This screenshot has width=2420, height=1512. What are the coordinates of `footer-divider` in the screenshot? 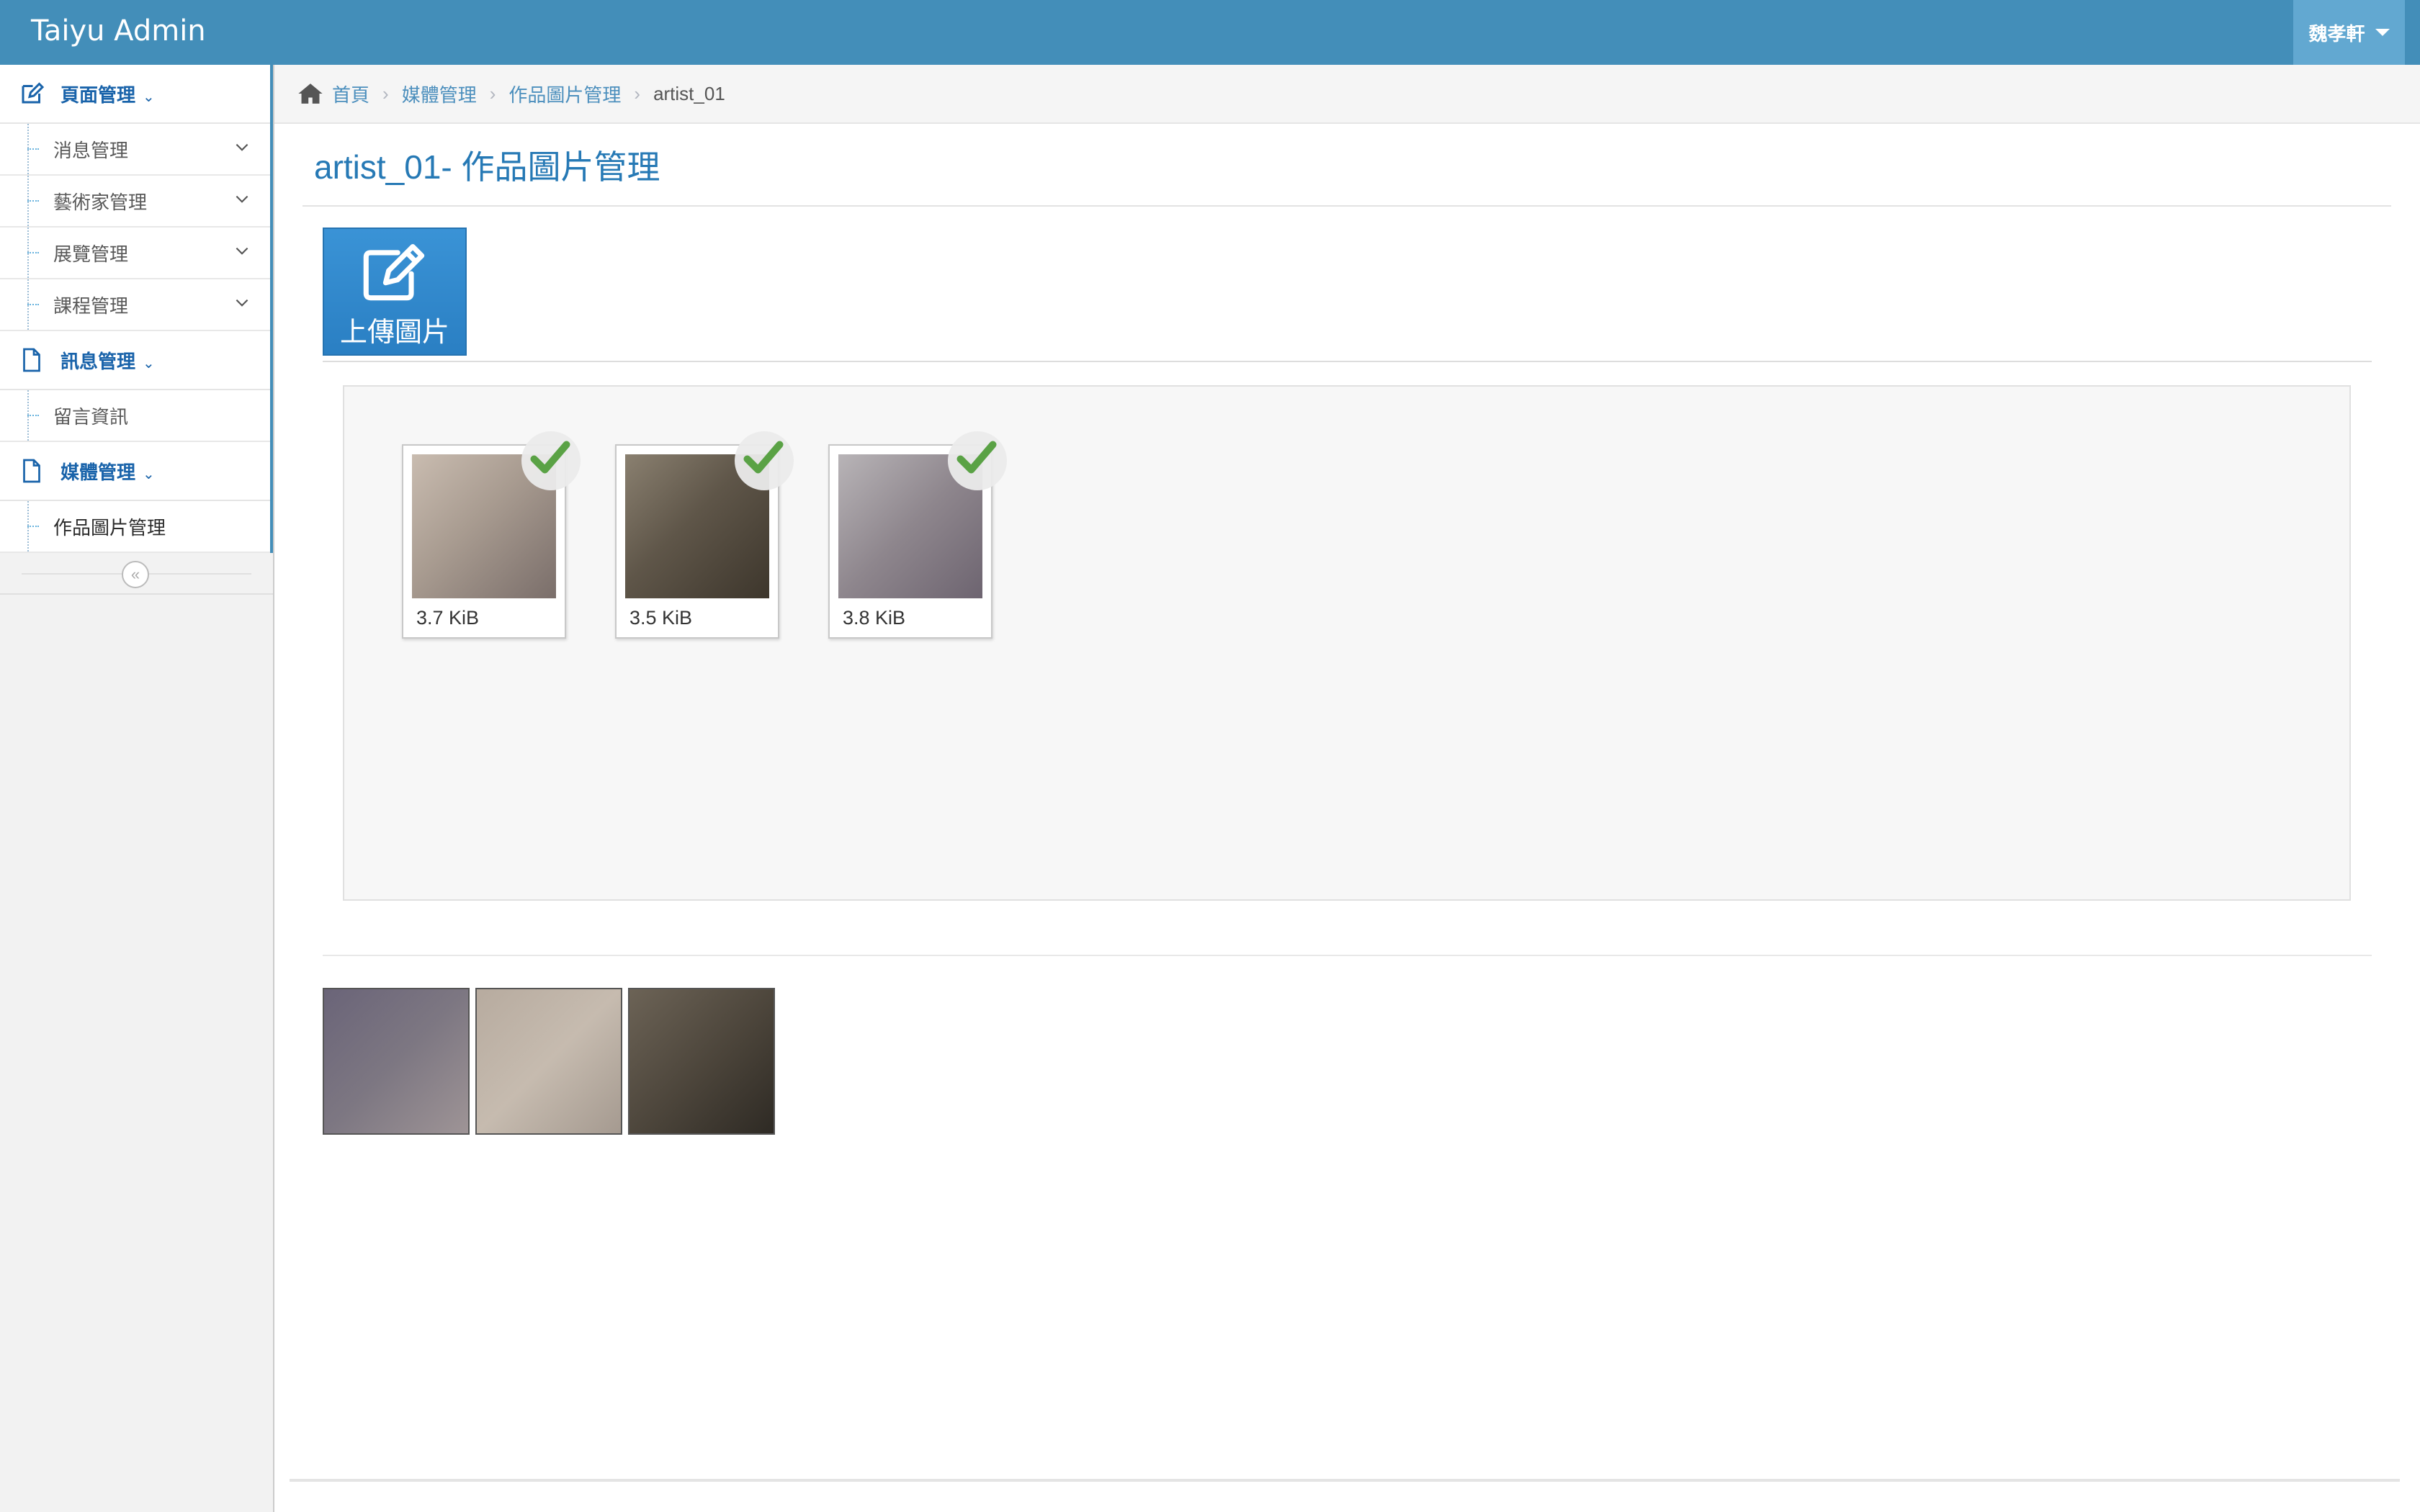 It's located at (1345, 1480).